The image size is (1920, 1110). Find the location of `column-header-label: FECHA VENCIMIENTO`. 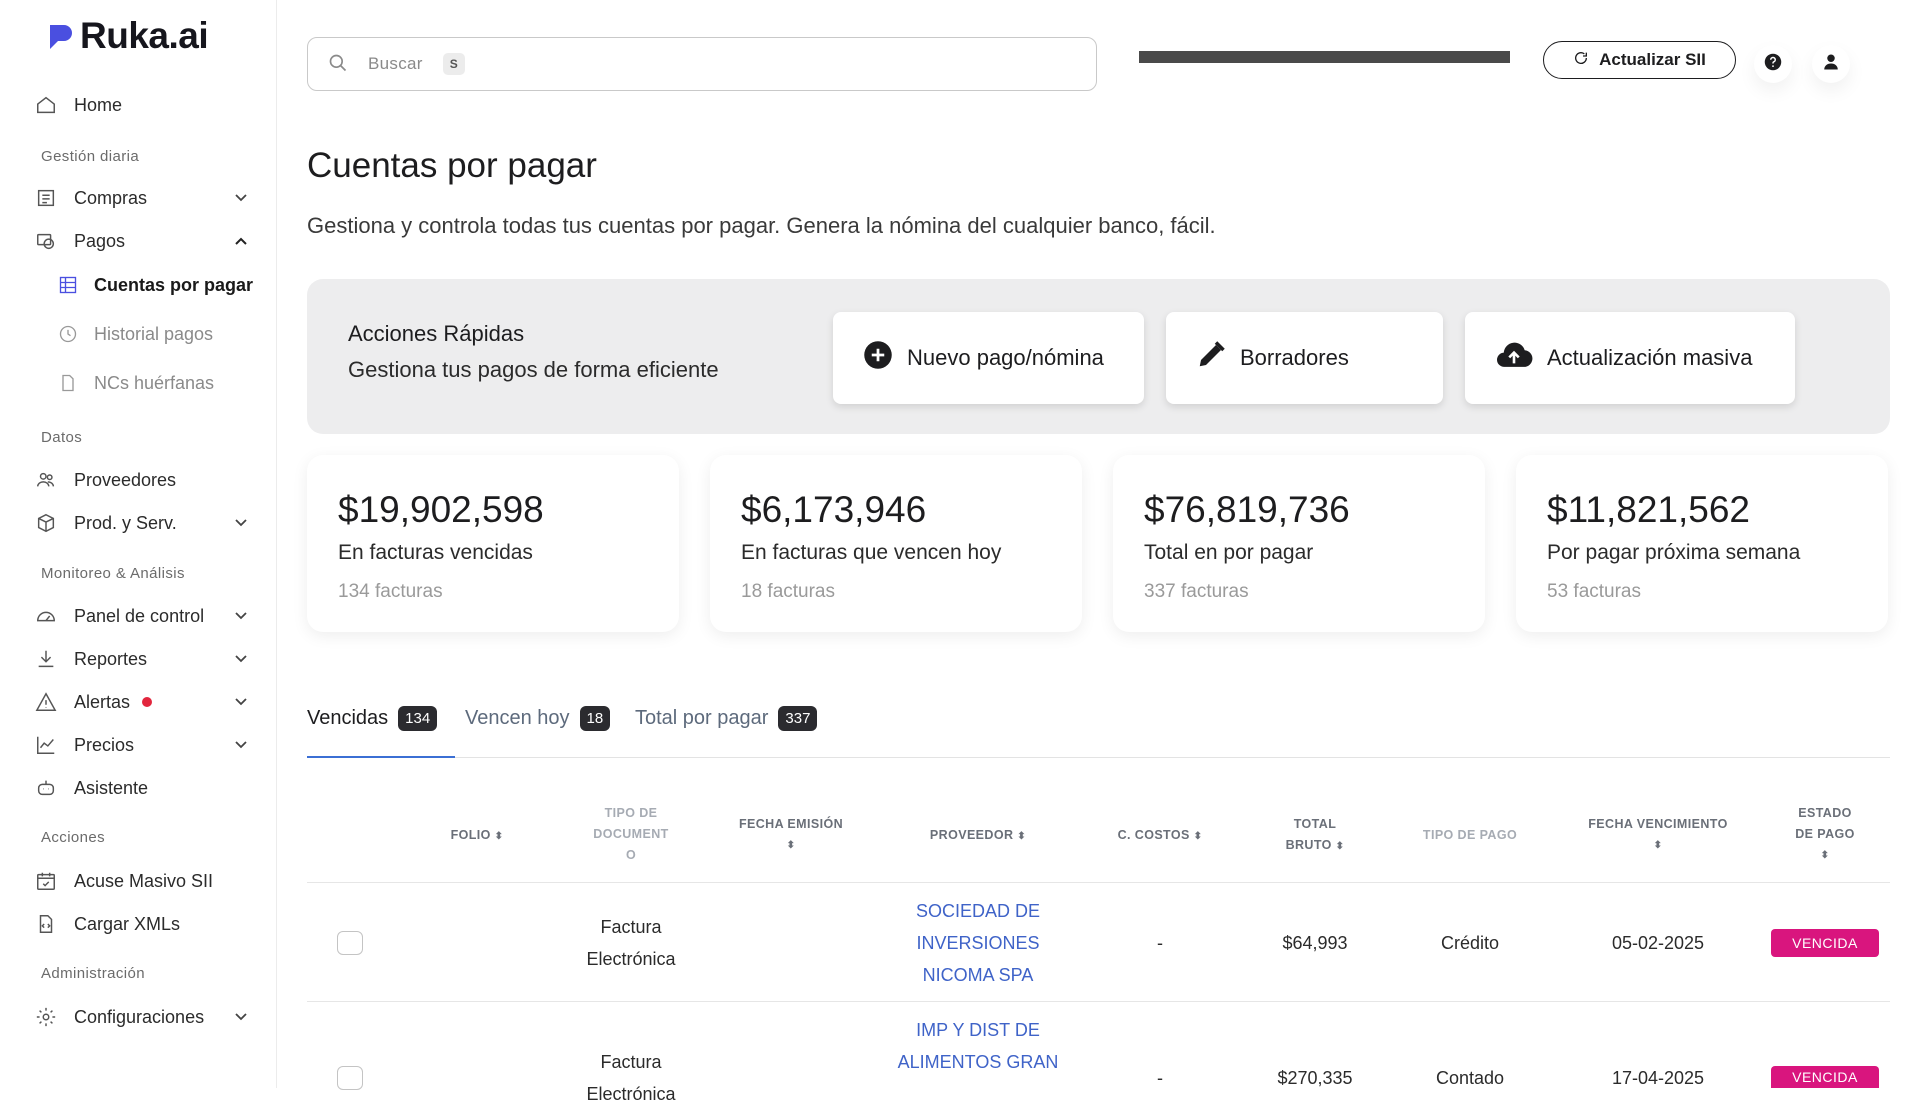

column-header-label: FECHA VENCIMIENTO is located at coordinates (1658, 824).